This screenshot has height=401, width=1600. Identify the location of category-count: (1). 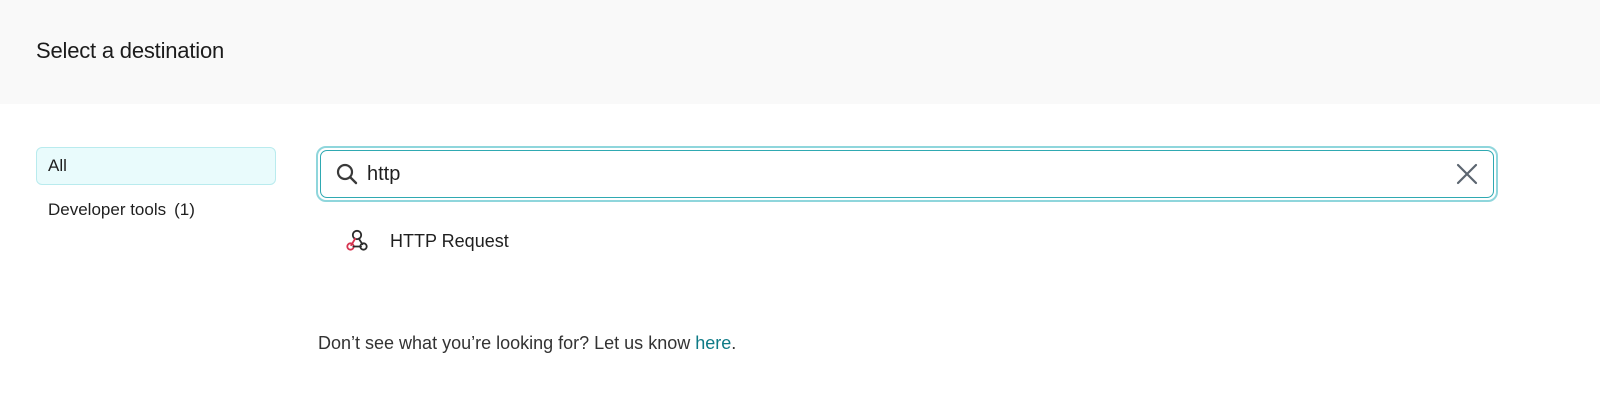
(184, 209).